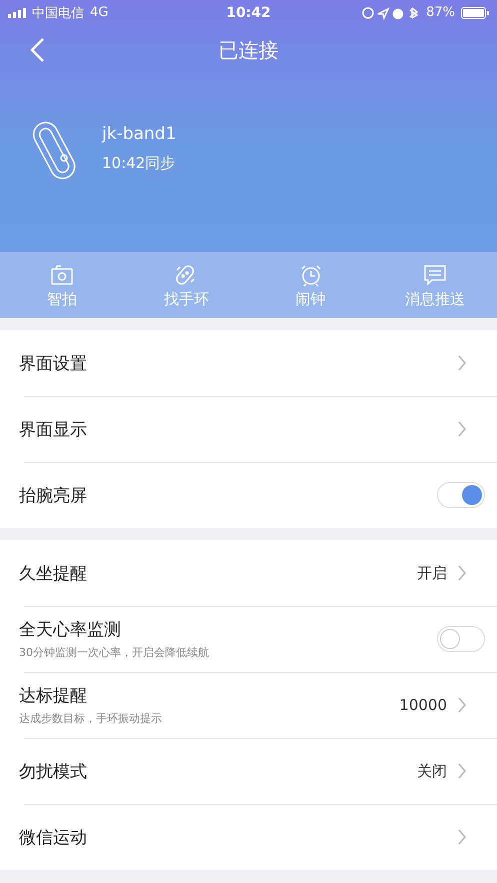  What do you see at coordinates (53, 429) in the screenshot?
I see `setting-title: 界面显示` at bounding box center [53, 429].